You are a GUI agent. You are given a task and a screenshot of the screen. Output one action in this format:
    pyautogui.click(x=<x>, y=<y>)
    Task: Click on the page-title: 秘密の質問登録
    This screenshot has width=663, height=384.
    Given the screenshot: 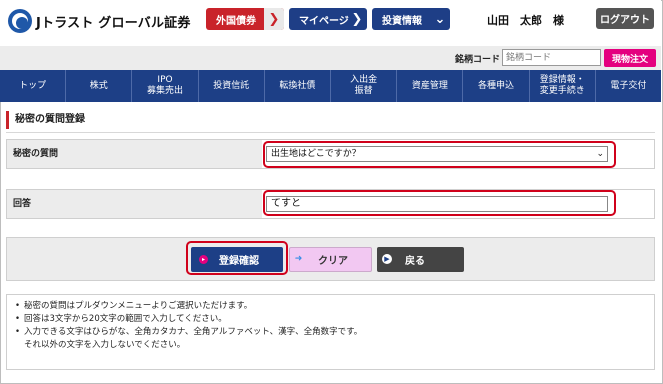 What is the action you would take?
    pyautogui.click(x=330, y=120)
    